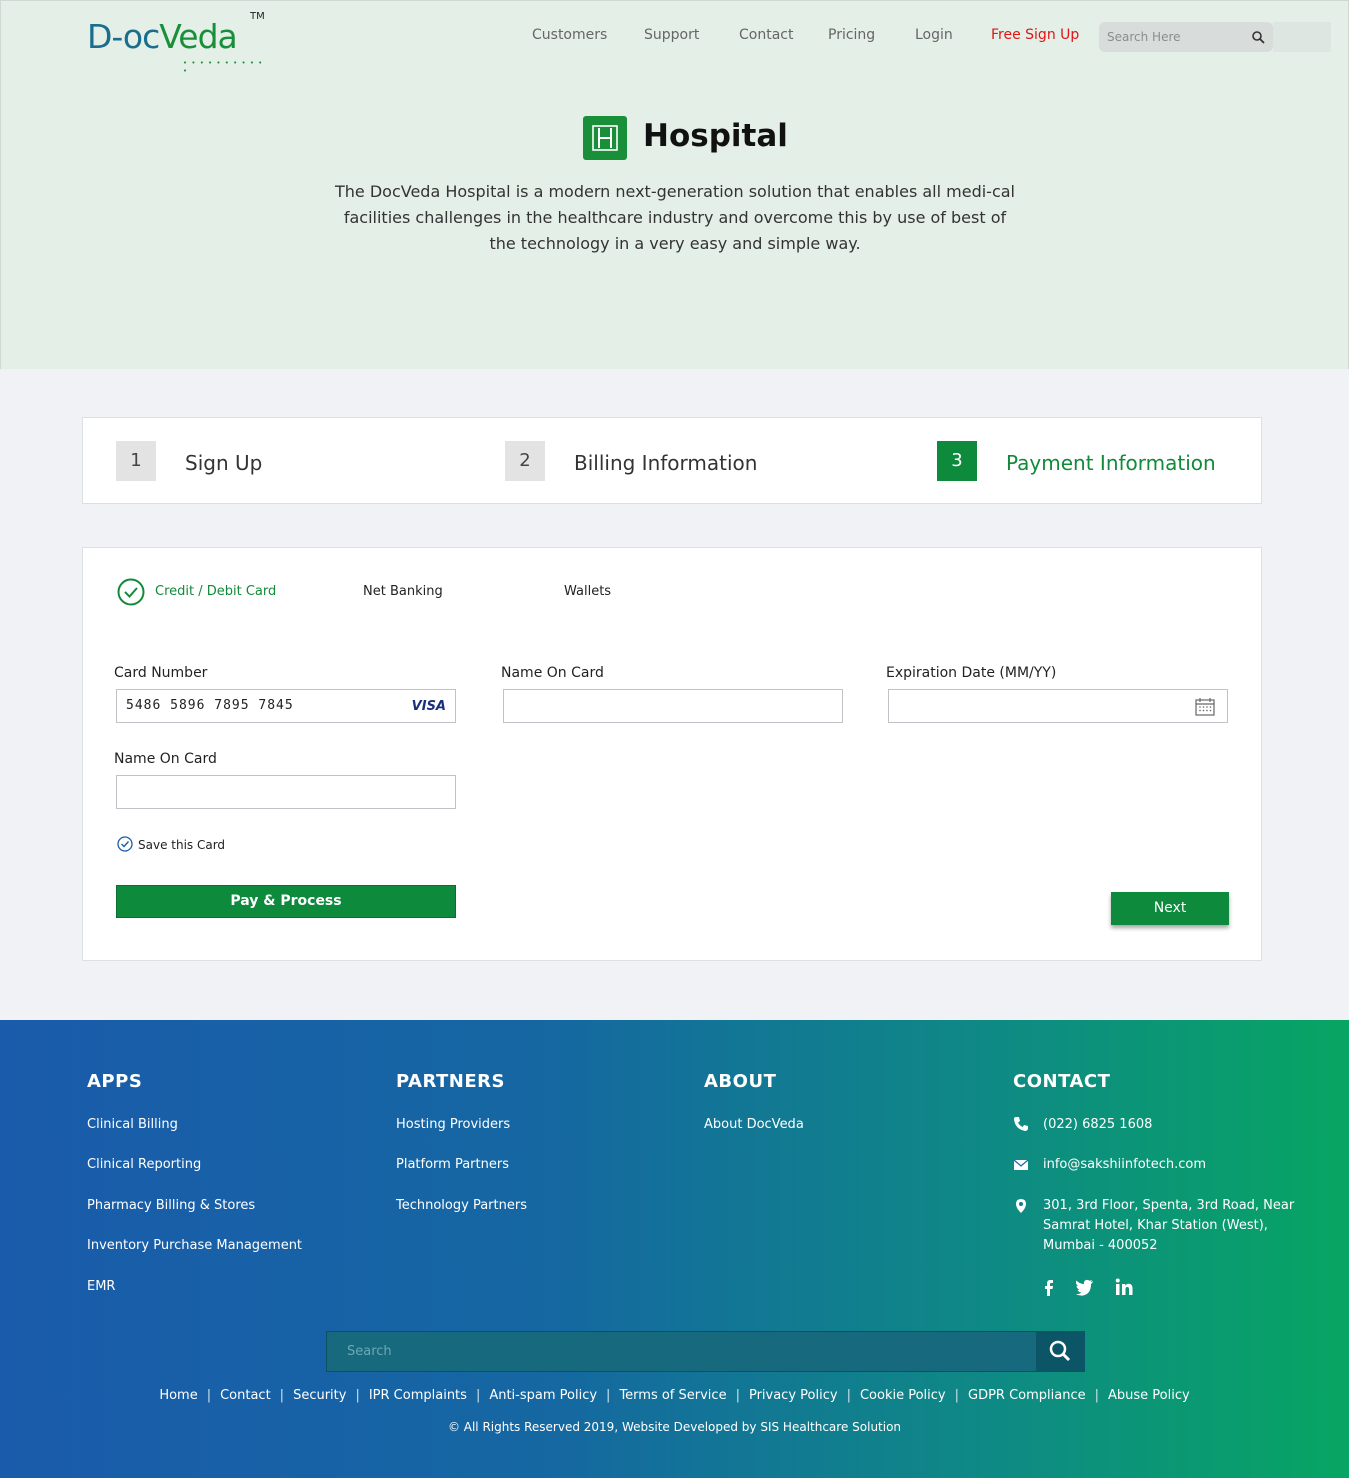 This screenshot has height=1478, width=1349. Describe the element at coordinates (587, 591) in the screenshot. I see `tab-wallets: Wallets` at that location.